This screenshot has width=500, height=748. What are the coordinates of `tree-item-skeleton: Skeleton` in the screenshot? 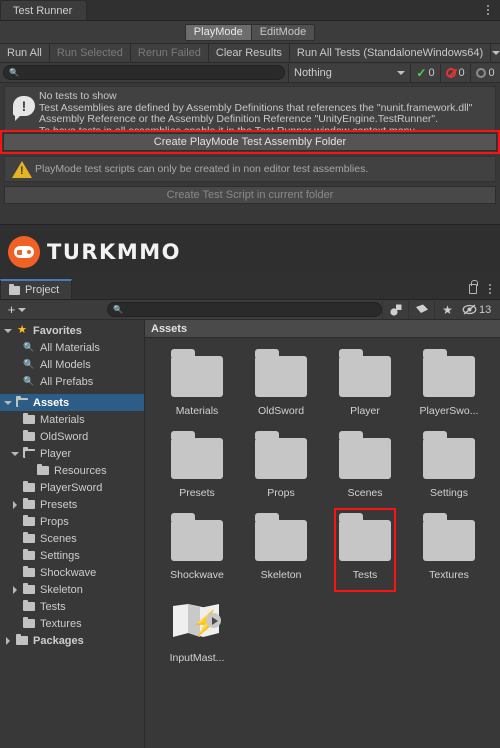 It's located at (72, 589).